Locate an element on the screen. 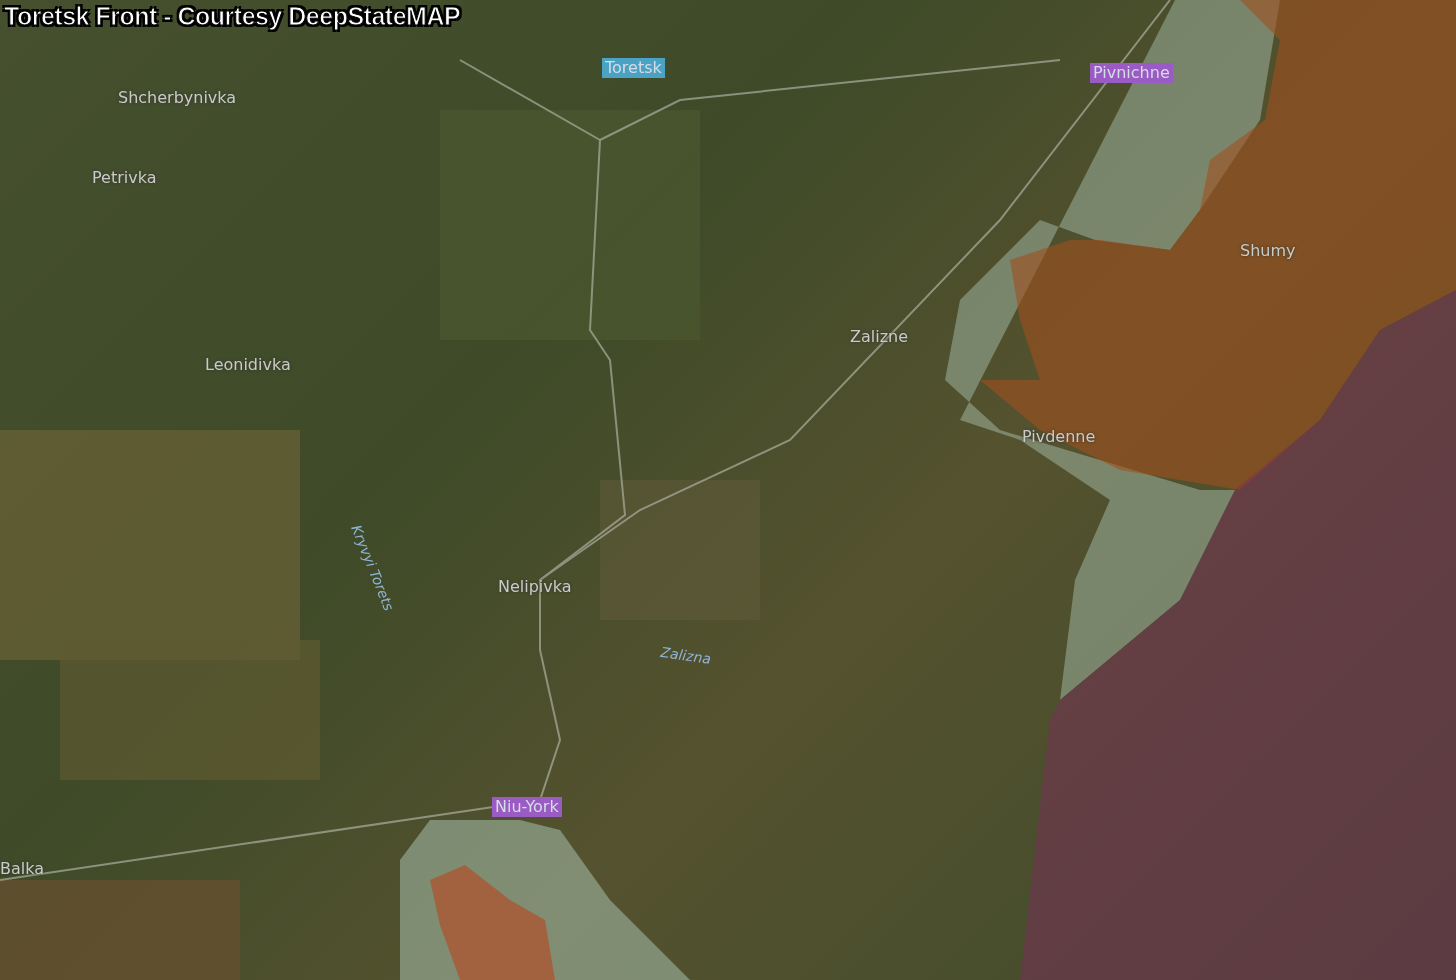 This screenshot has height=980, width=1456. map-label: Zalizna is located at coordinates (686, 656).